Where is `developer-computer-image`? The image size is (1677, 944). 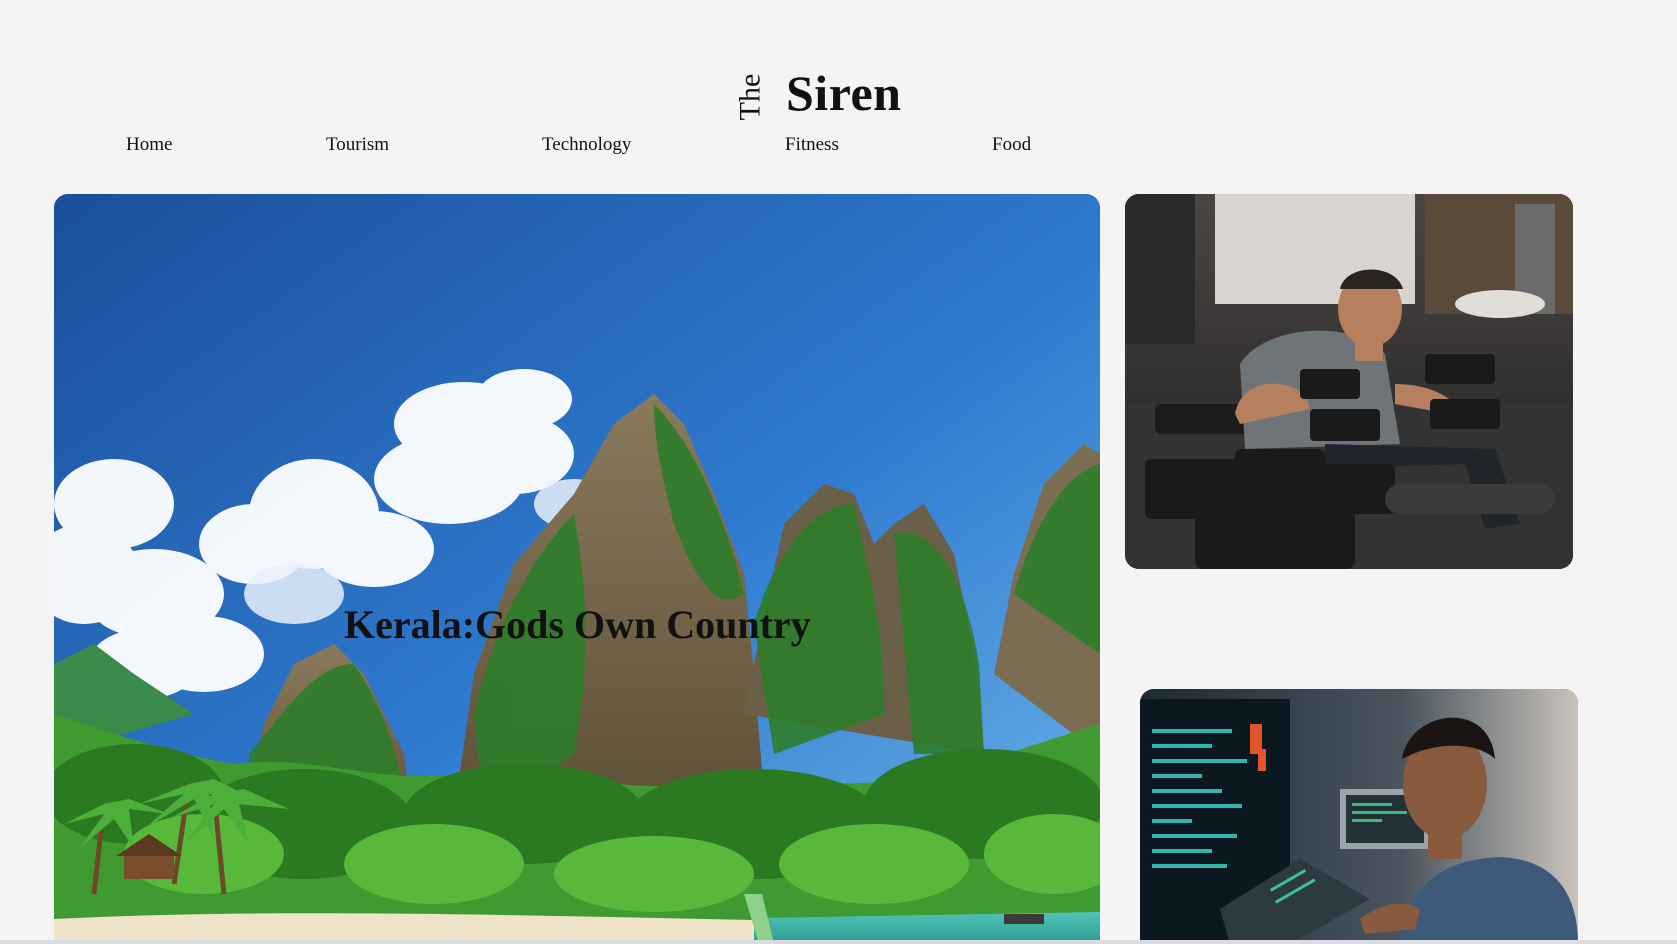 developer-computer-image is located at coordinates (1359, 816).